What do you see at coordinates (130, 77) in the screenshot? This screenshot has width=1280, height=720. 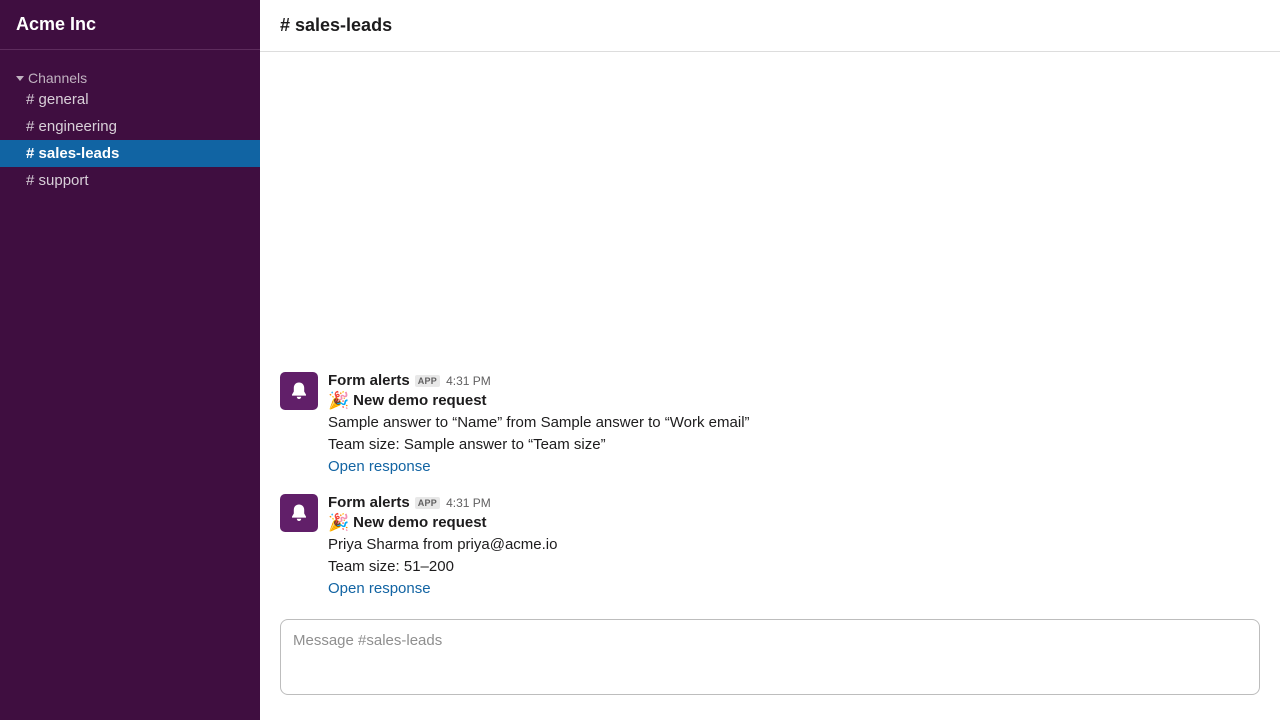 I see `channels-section-header: Channels` at bounding box center [130, 77].